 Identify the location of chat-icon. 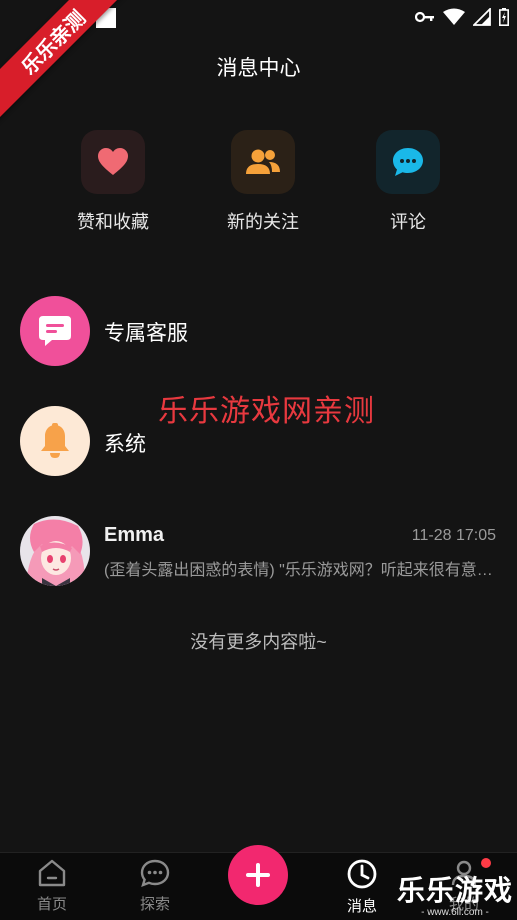
(55, 331).